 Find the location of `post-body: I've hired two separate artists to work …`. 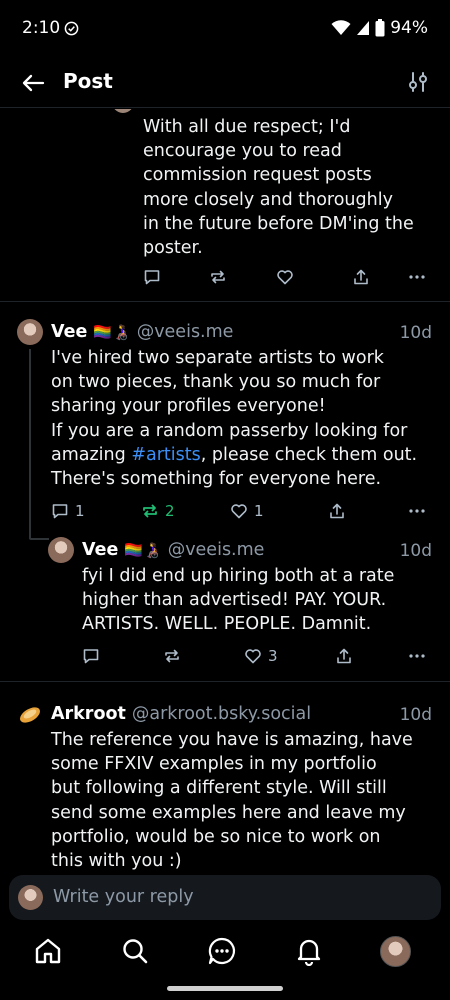

post-body: I've hired two separate artists to work … is located at coordinates (234, 419).